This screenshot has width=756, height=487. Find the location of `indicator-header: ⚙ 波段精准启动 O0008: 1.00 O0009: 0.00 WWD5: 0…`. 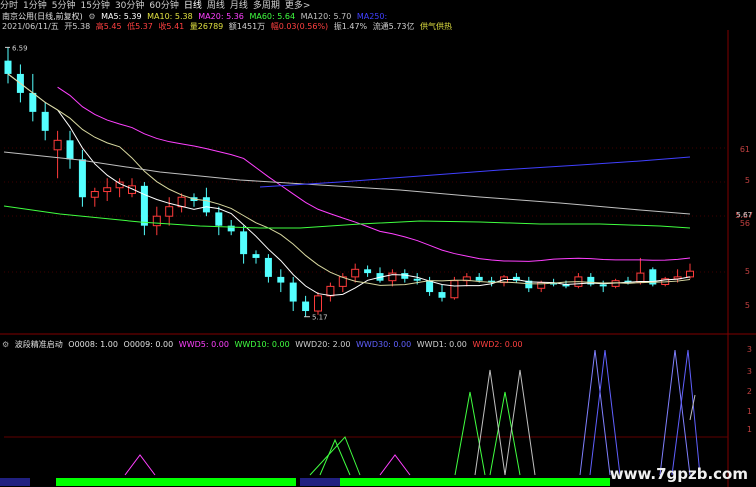

indicator-header: ⚙ 波段精准启动 O0008: 1.00 O0009: 0.00 WWD5: 0… is located at coordinates (264, 345).